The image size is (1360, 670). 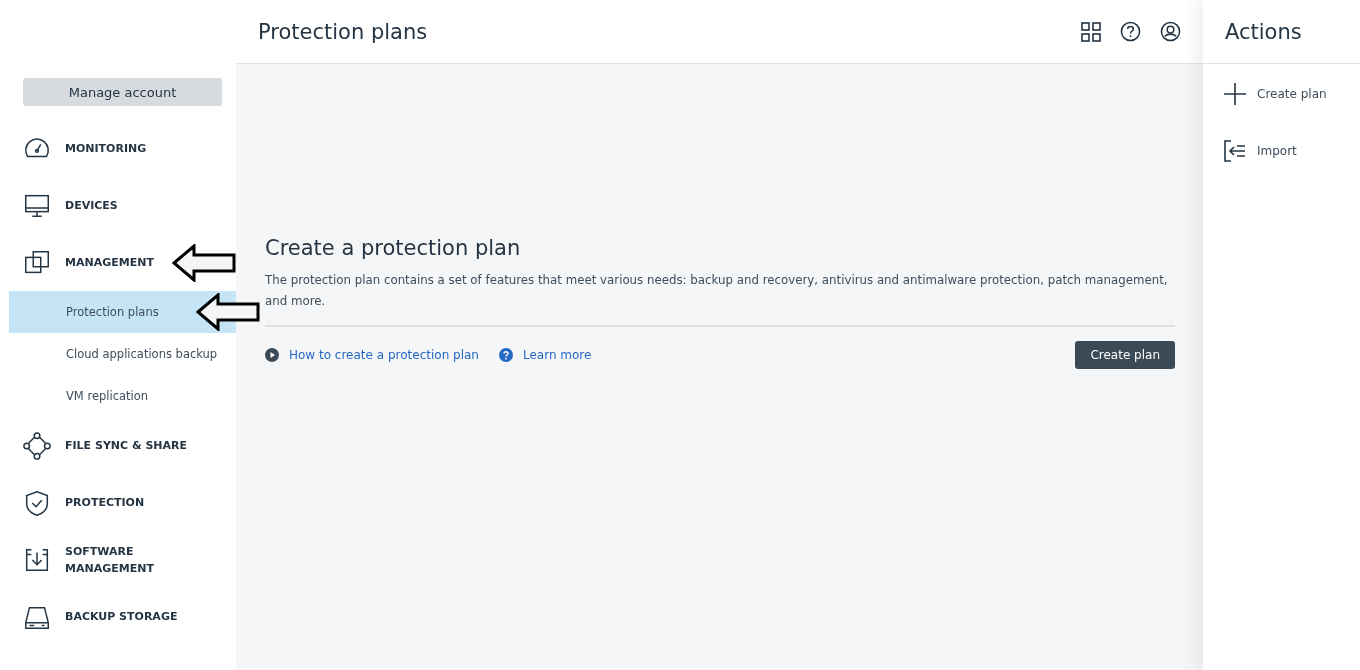 I want to click on grid-icon, so click(x=1091, y=31).